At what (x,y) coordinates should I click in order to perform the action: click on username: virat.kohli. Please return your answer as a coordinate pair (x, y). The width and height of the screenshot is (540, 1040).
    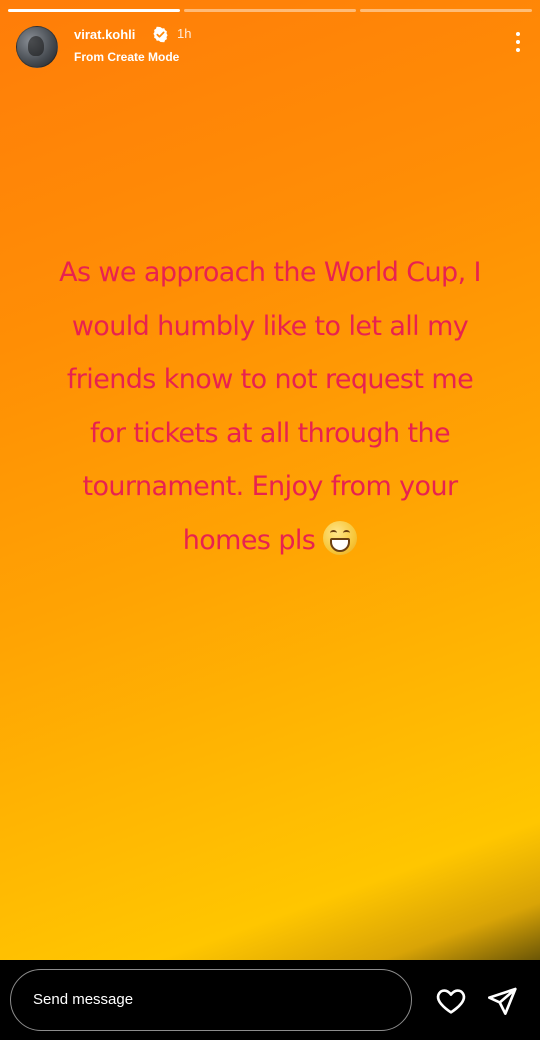
    Looking at the image, I should click on (104, 34).